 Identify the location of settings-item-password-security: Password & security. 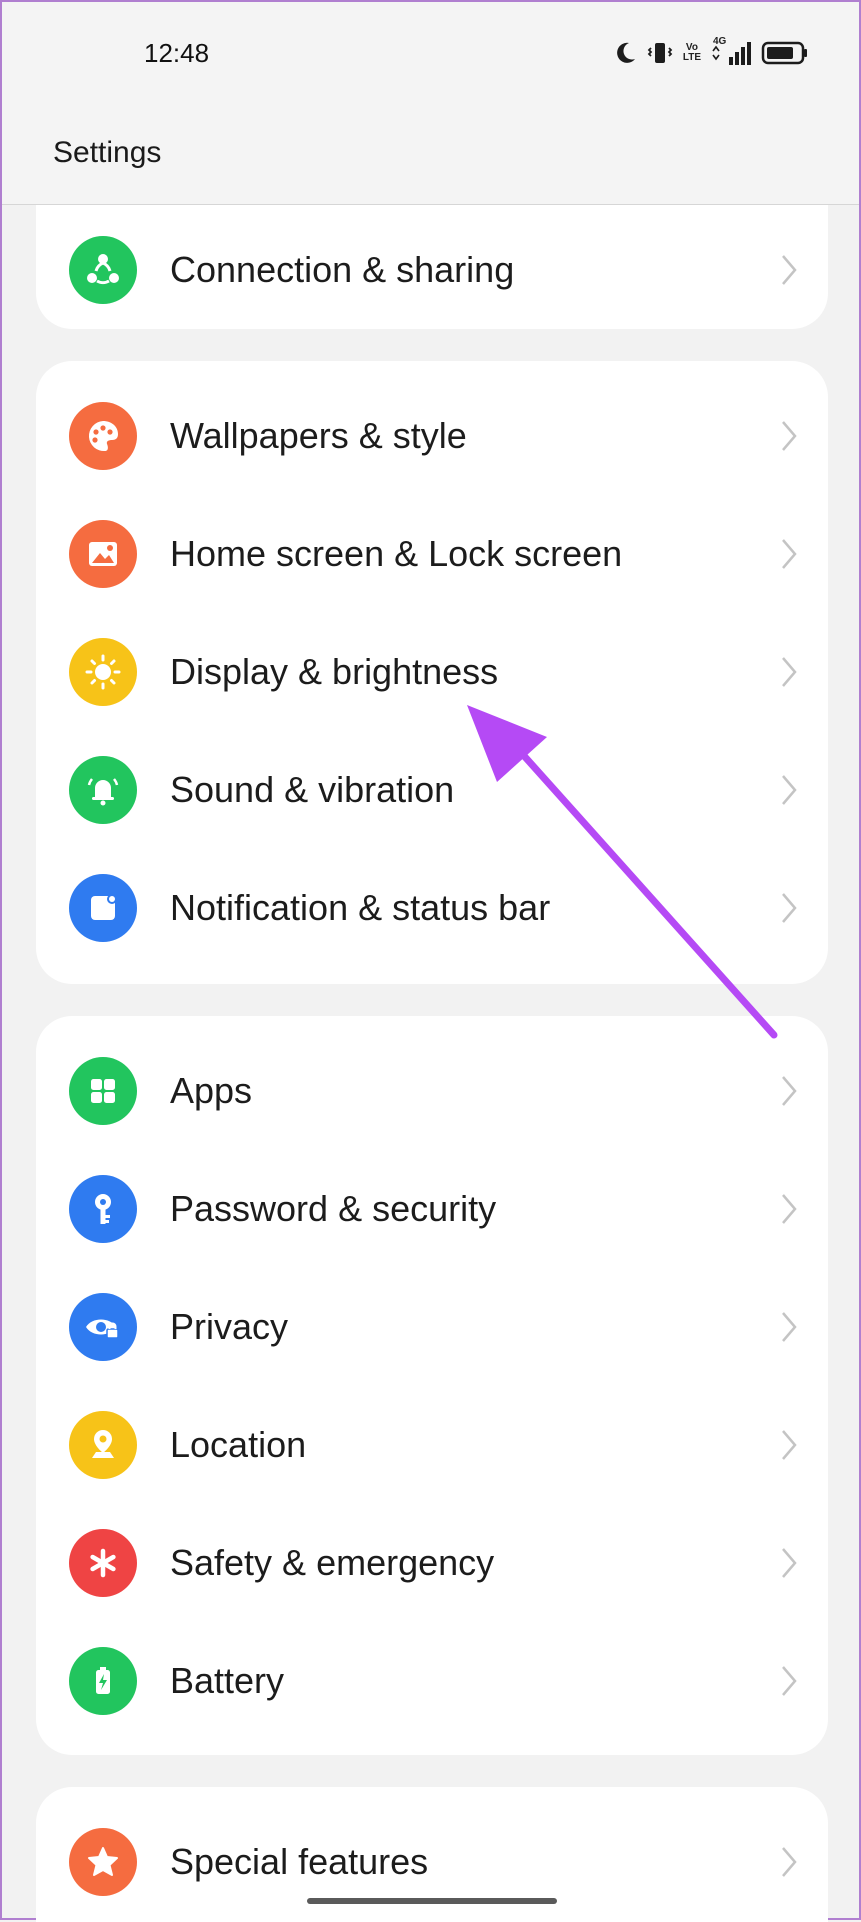
(432, 1209).